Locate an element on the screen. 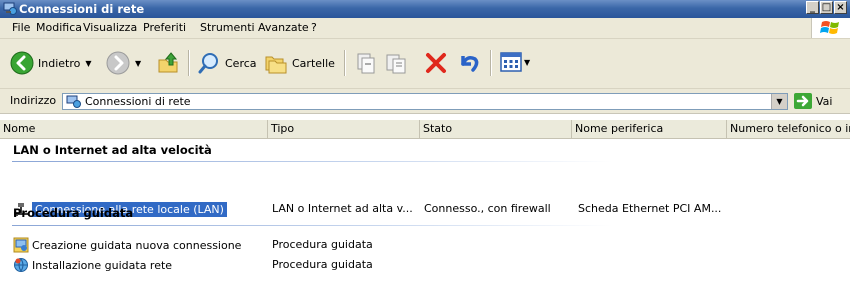 This screenshot has width=850, height=294. go-label: Vai is located at coordinates (824, 101).